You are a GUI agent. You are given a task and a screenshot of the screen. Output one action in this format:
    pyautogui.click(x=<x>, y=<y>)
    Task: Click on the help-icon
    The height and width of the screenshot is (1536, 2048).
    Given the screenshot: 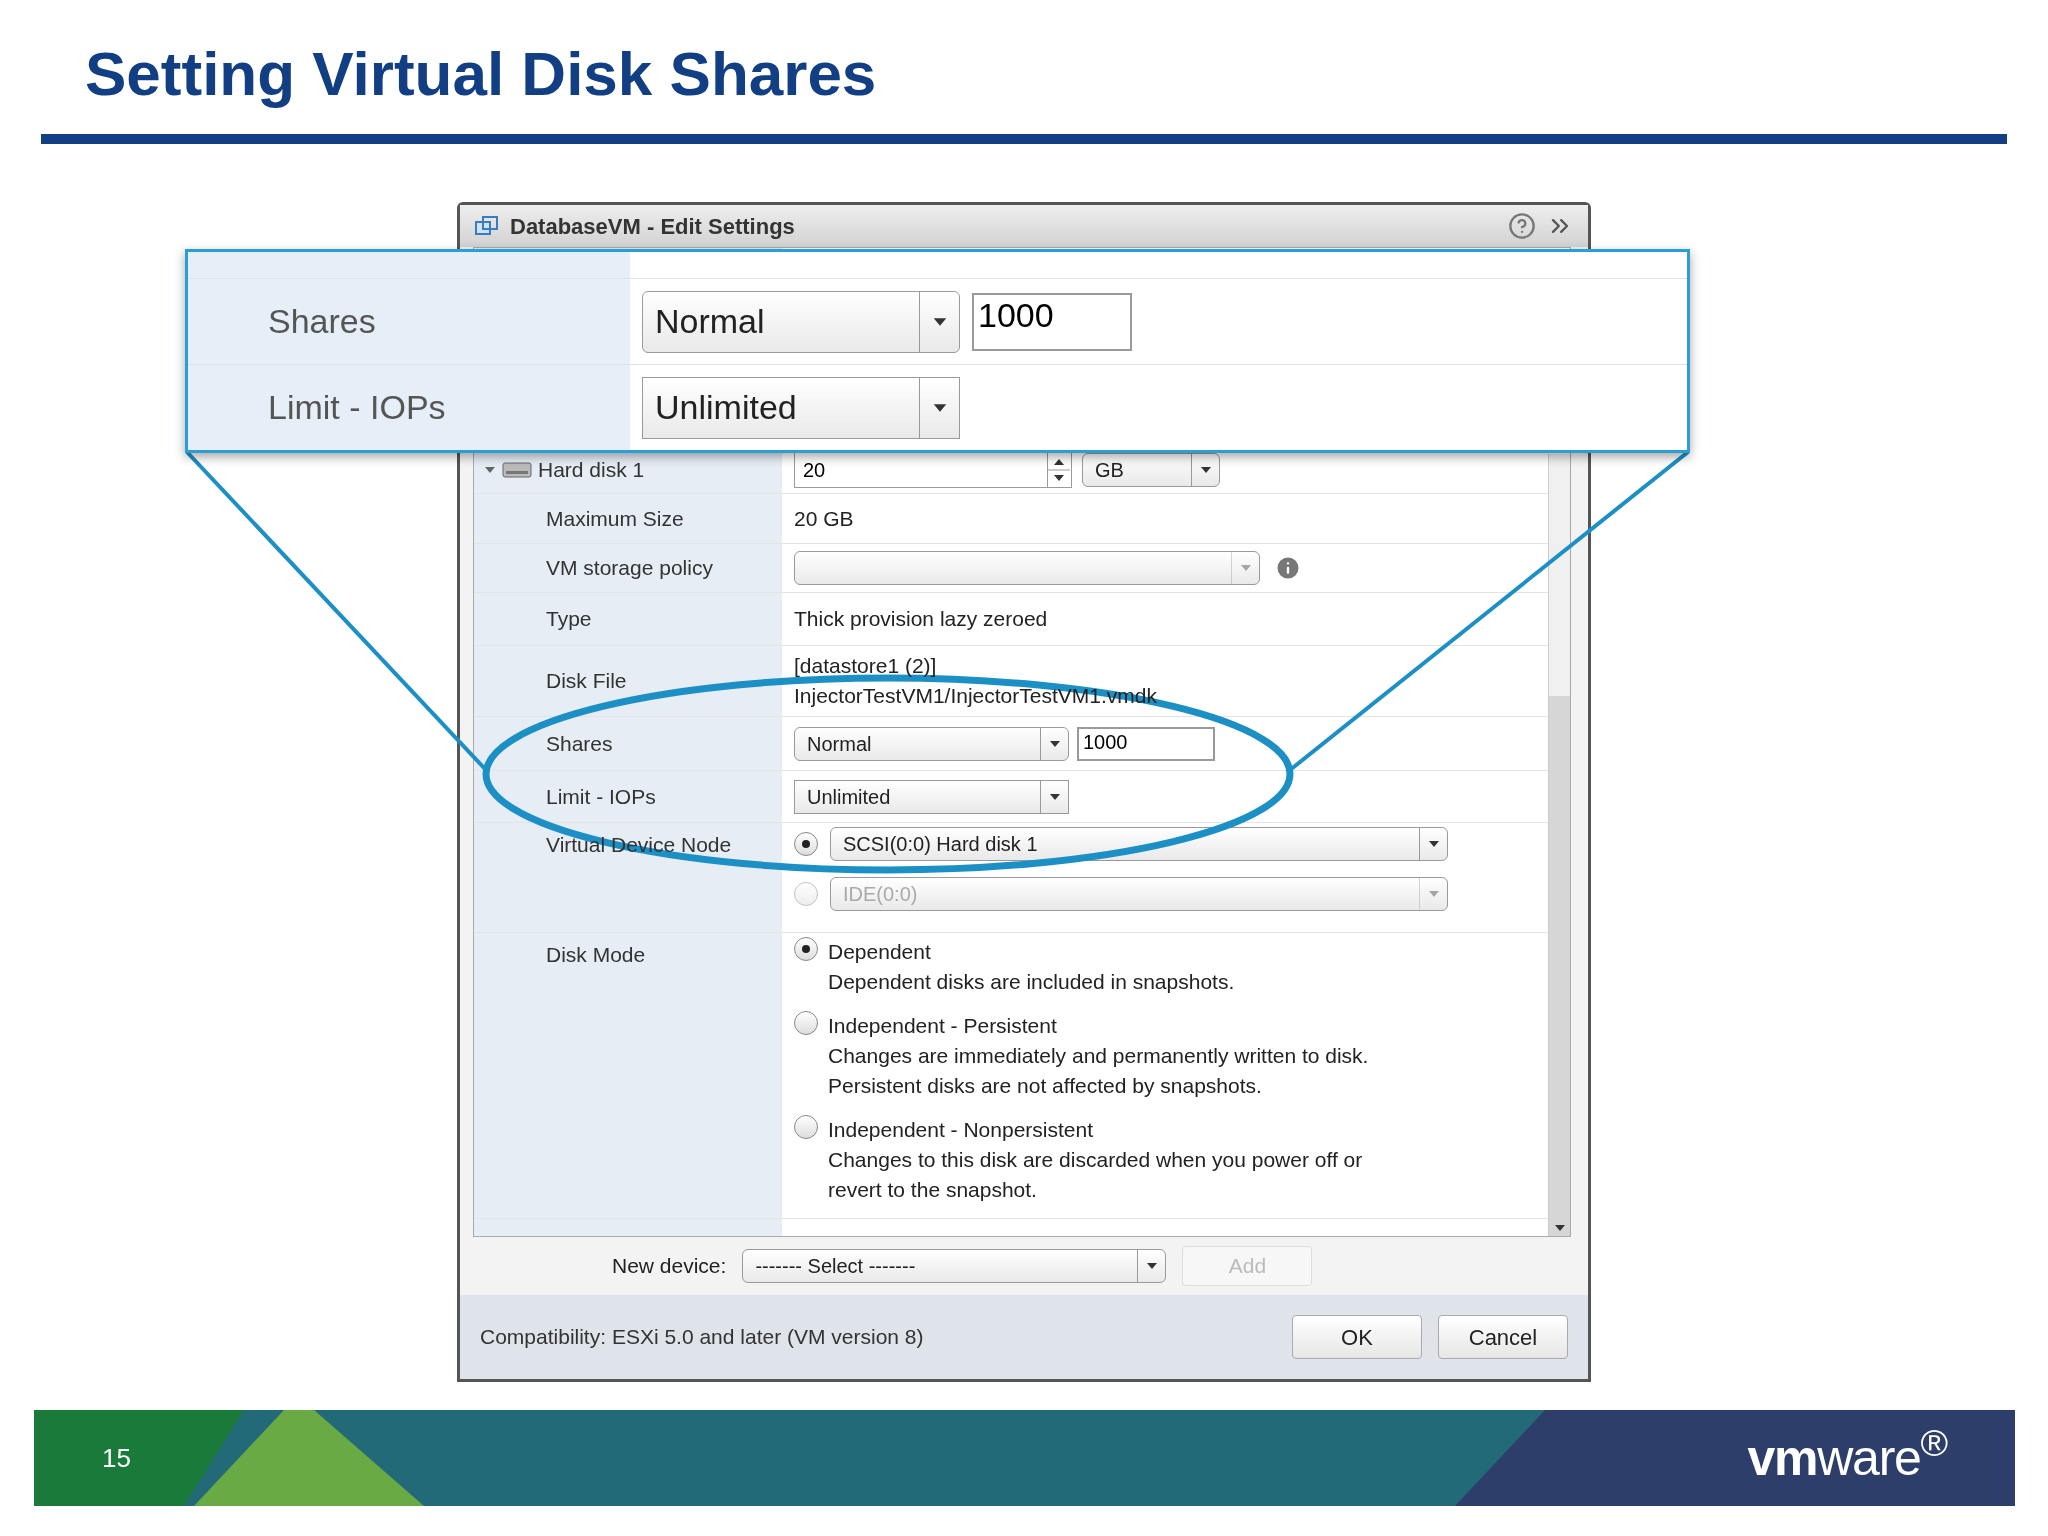 What is the action you would take?
    pyautogui.click(x=1522, y=226)
    